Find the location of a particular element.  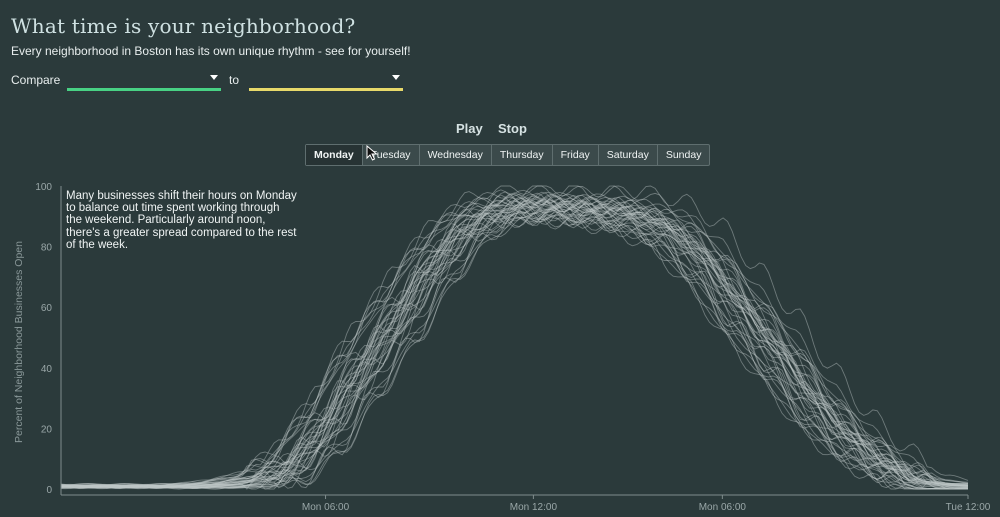

y-tick-label: 60 is located at coordinates (47, 308).